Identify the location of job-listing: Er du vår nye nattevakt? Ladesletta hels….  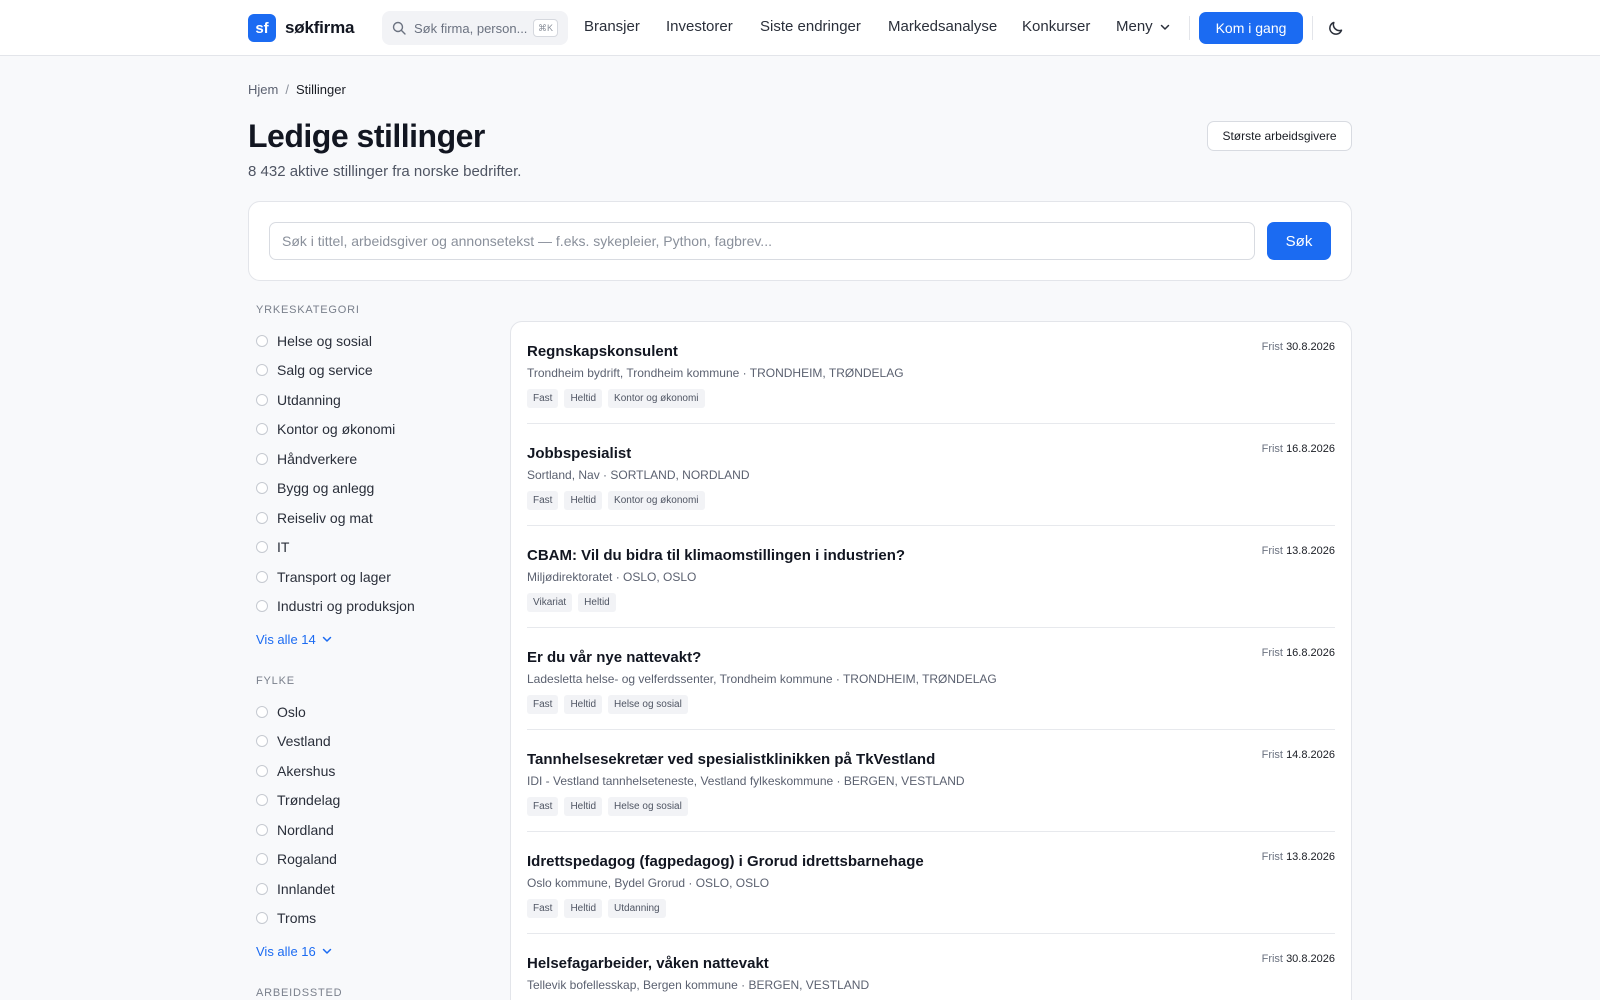
(931, 679).